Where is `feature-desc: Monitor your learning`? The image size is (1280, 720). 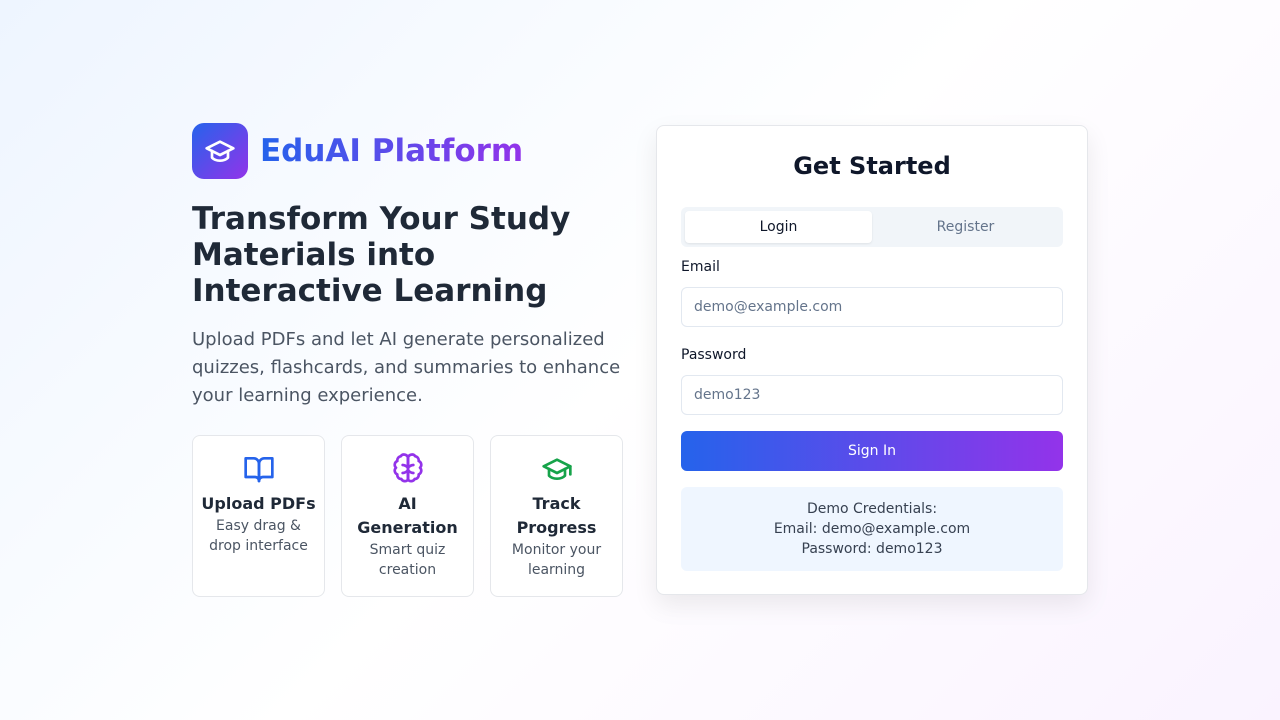 feature-desc: Monitor your learning is located at coordinates (556, 560).